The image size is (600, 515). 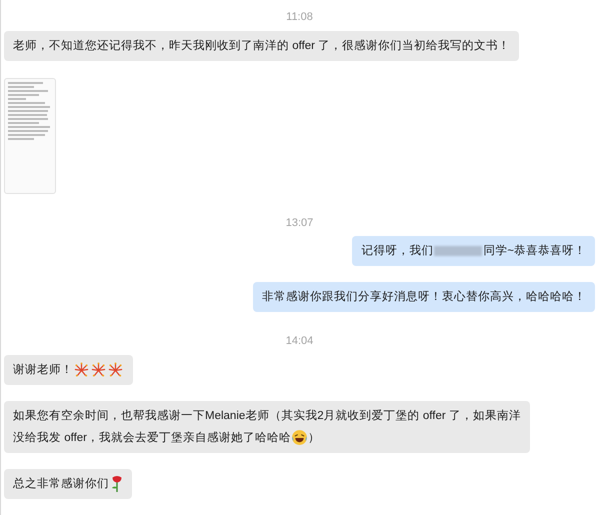 I want to click on timestamp: 14:04, so click(x=300, y=341).